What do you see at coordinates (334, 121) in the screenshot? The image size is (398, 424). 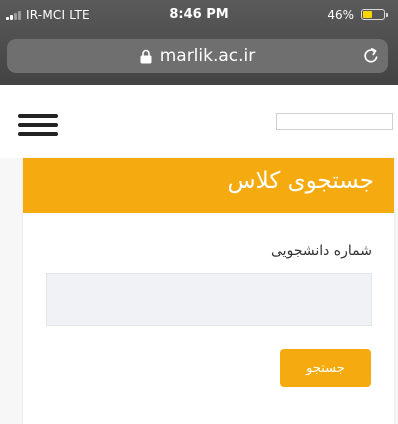 I see `header-search-input` at bounding box center [334, 121].